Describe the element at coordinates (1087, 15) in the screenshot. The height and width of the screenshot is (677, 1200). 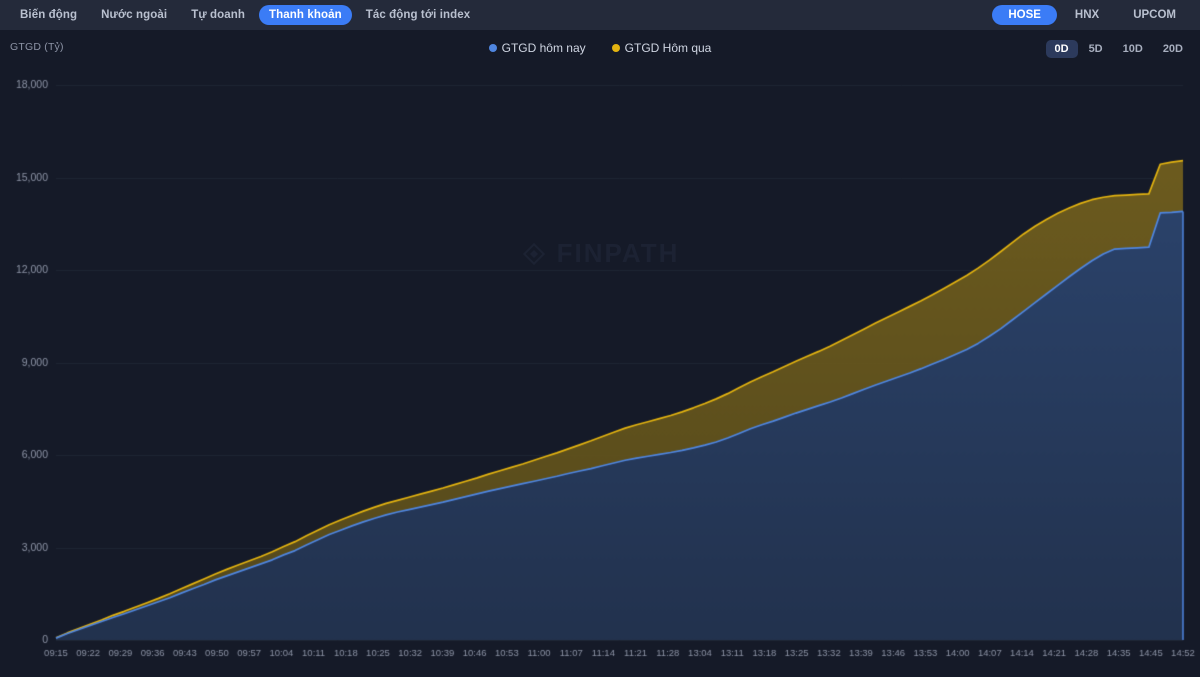
I see `exchange-tab-hnx: HNX` at that location.